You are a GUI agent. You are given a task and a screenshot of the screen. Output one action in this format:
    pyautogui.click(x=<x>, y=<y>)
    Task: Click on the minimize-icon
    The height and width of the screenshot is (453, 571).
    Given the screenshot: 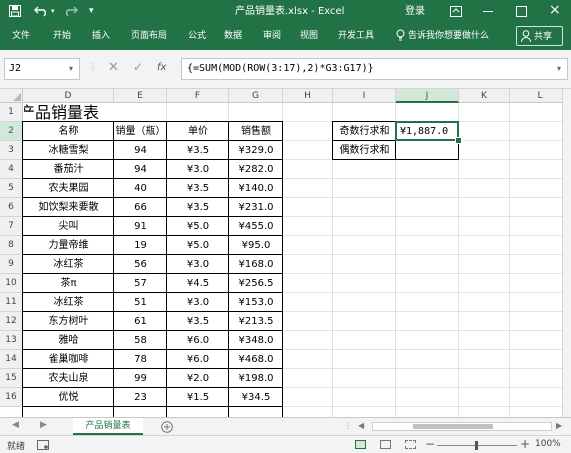 What is the action you would take?
    pyautogui.click(x=488, y=11)
    